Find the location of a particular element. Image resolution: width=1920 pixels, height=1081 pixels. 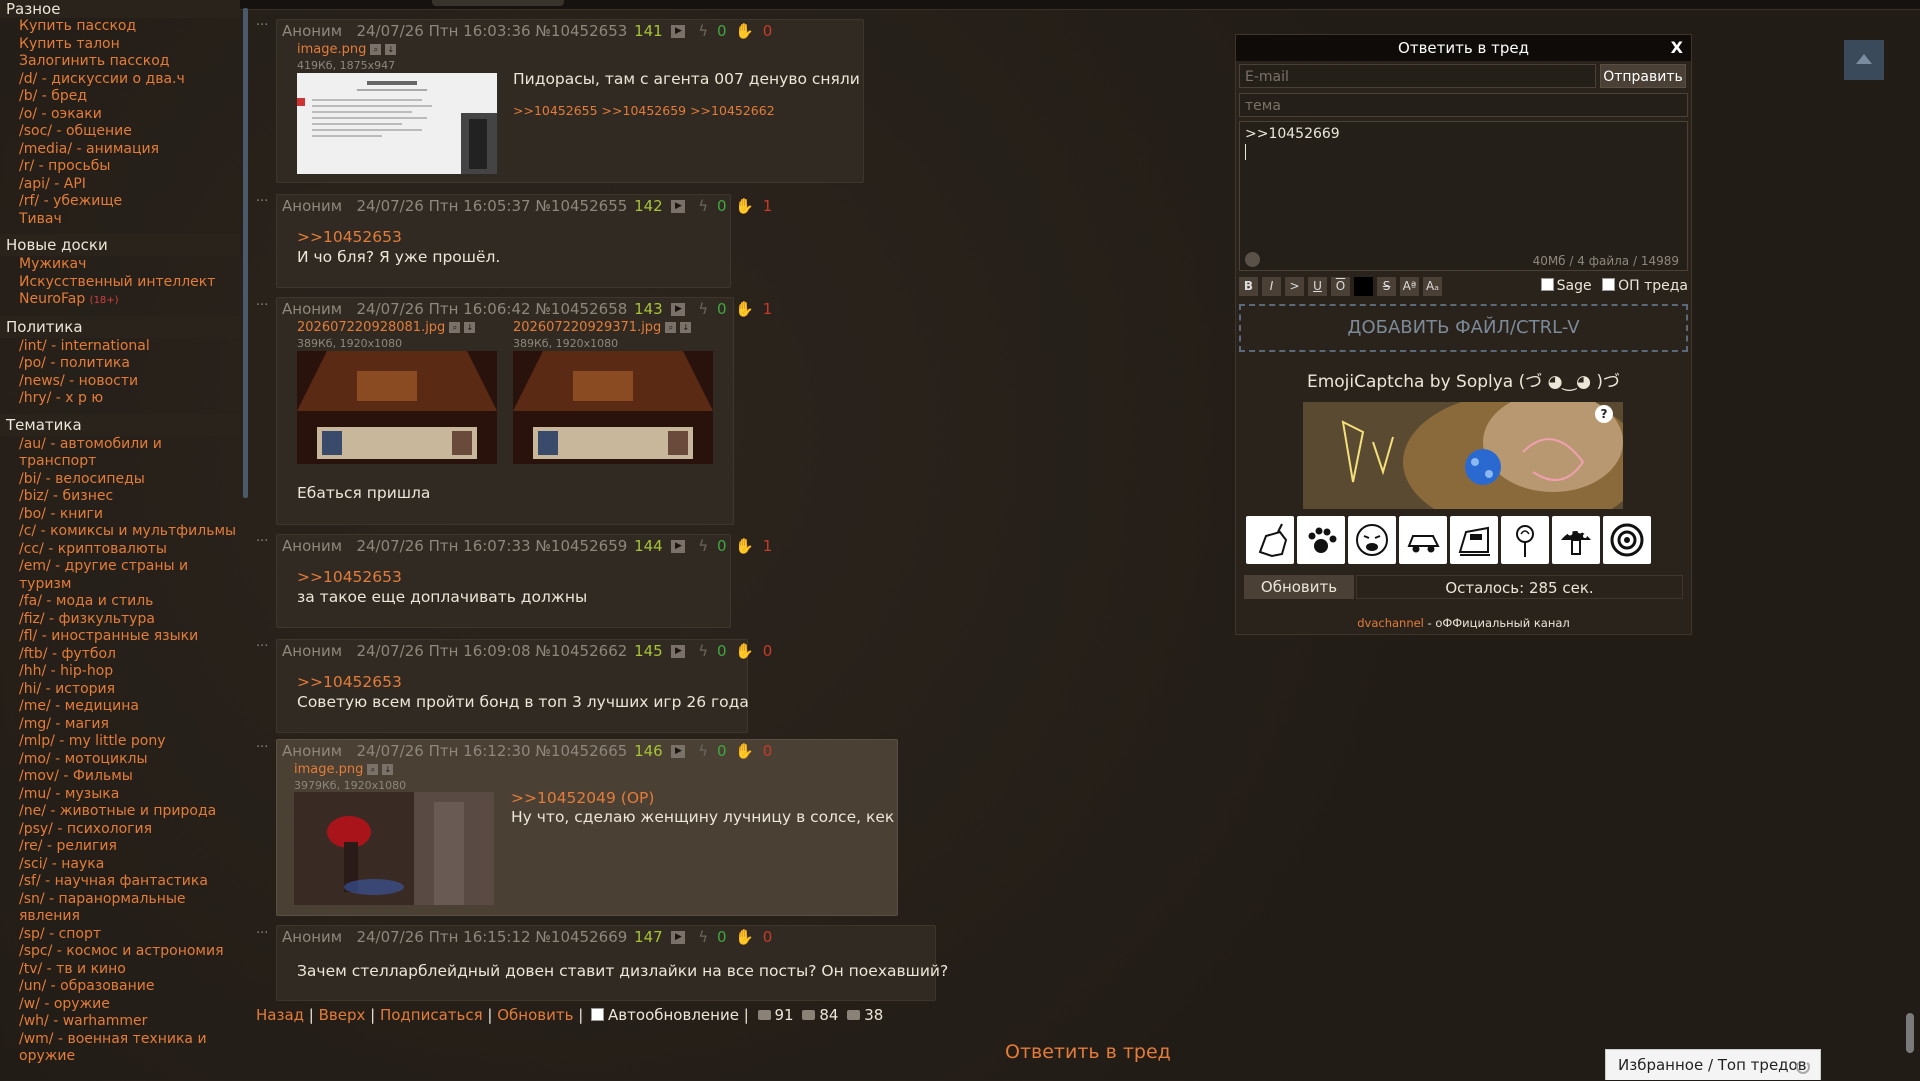

sidebar-link-text: /mlp/ - my little pony is located at coordinates (92, 741).